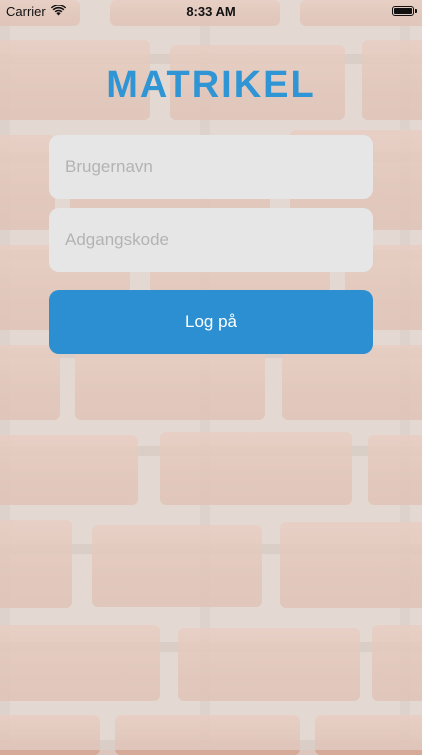  What do you see at coordinates (211, 167) in the screenshot?
I see `username-field` at bounding box center [211, 167].